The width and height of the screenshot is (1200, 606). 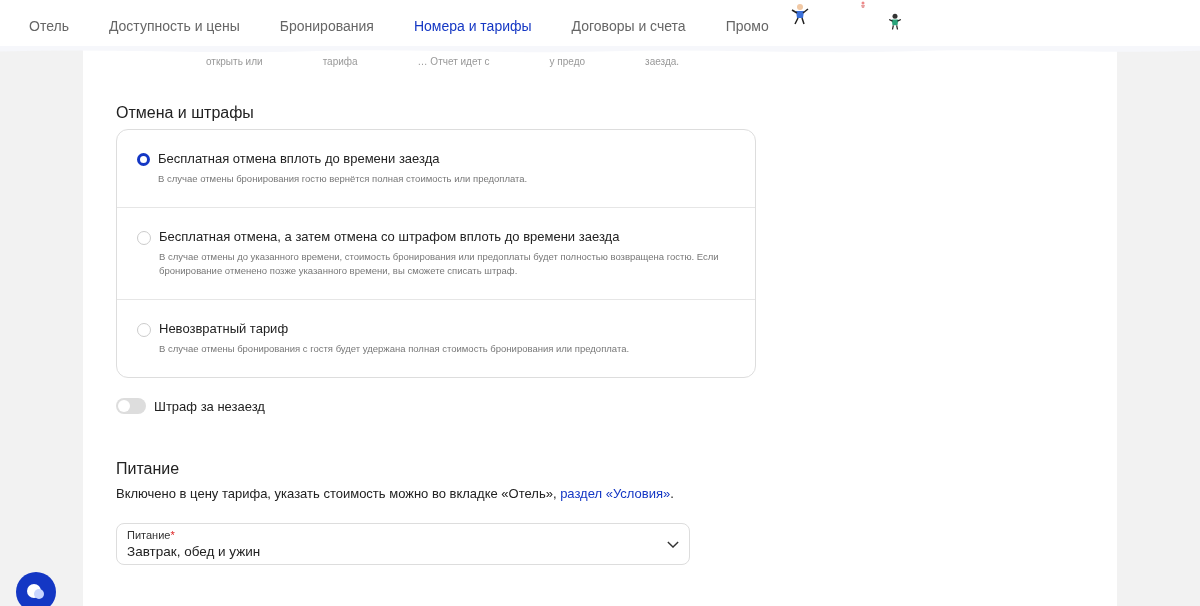 What do you see at coordinates (209, 406) in the screenshot?
I see `toggle-label: Штраф за незаезд` at bounding box center [209, 406].